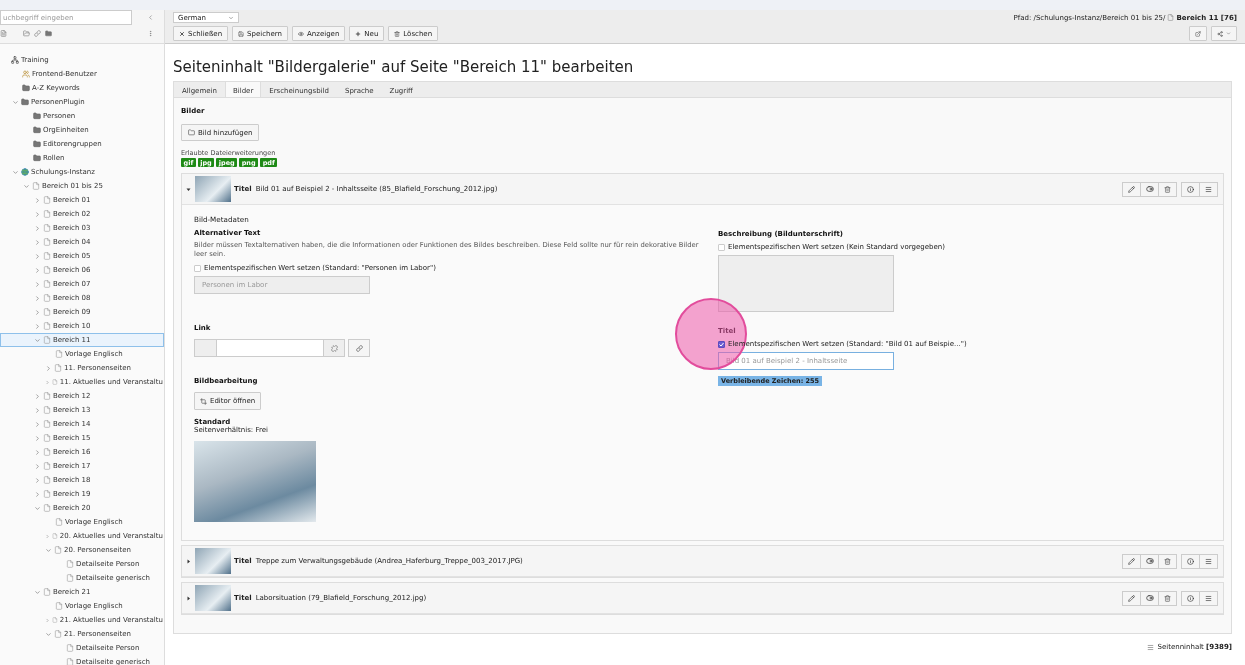  What do you see at coordinates (150, 17) in the screenshot?
I see `collapse-icon` at bounding box center [150, 17].